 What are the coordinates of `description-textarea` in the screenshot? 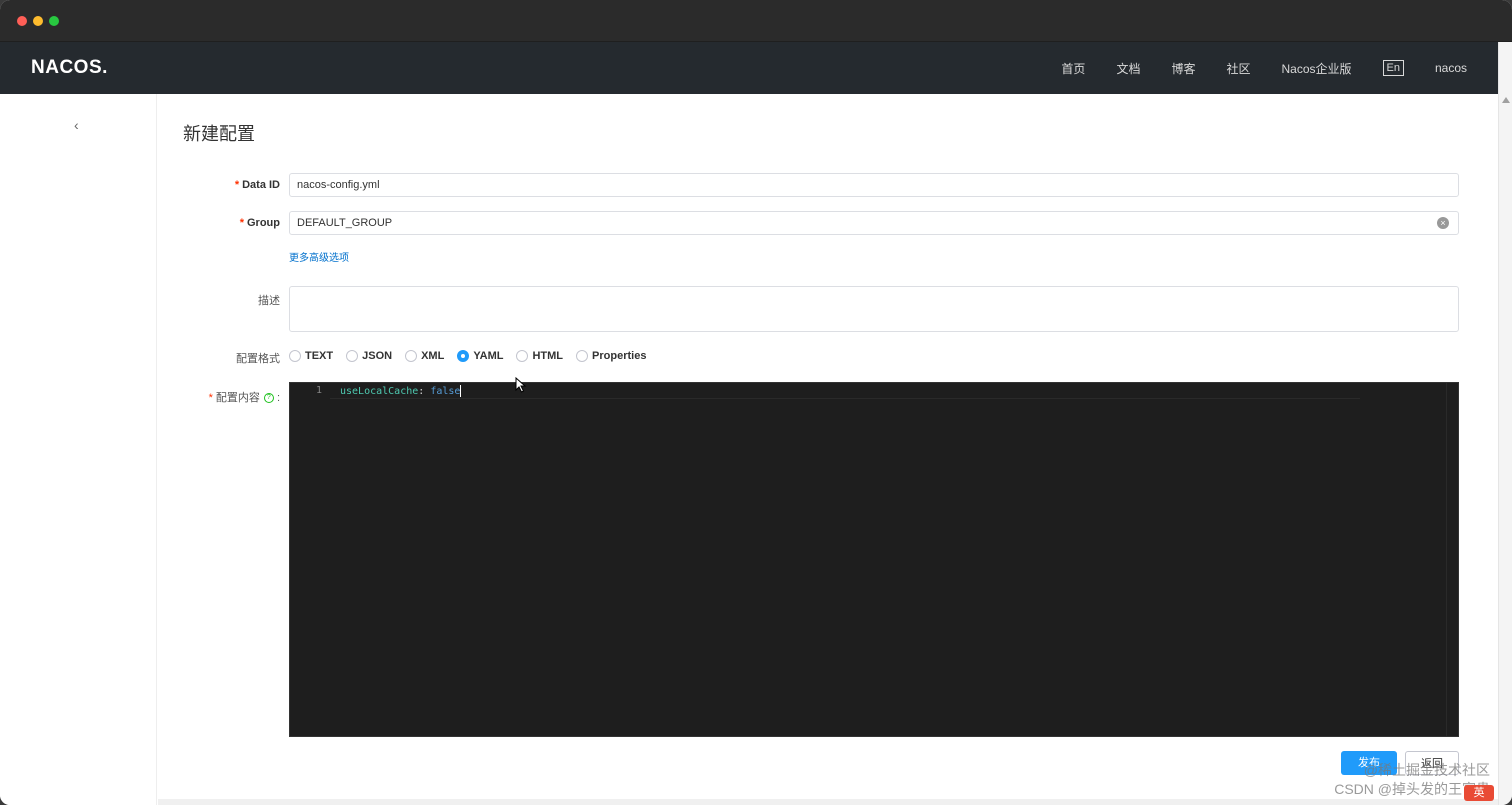 It's located at (874, 309).